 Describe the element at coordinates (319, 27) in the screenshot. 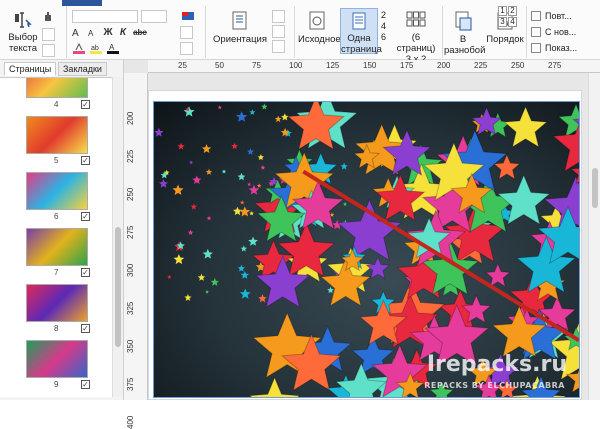

I see `source-view-button: Исходное` at that location.